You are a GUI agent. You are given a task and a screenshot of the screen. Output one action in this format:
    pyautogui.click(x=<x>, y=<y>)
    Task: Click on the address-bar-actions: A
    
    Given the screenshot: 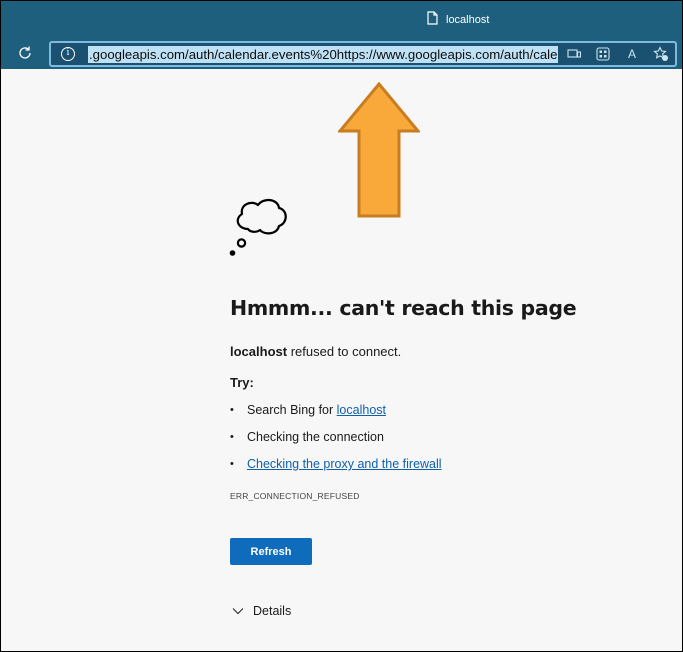 What is the action you would take?
    pyautogui.click(x=617, y=54)
    